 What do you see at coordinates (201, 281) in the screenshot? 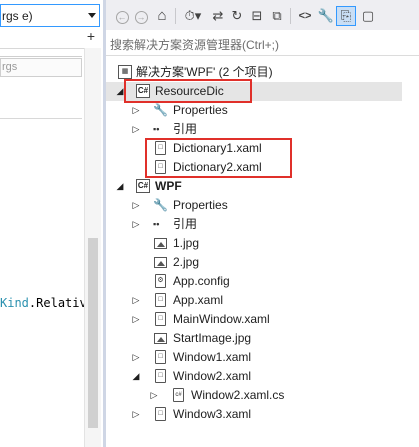
I see `tree-item-label: App.config` at bounding box center [201, 281].